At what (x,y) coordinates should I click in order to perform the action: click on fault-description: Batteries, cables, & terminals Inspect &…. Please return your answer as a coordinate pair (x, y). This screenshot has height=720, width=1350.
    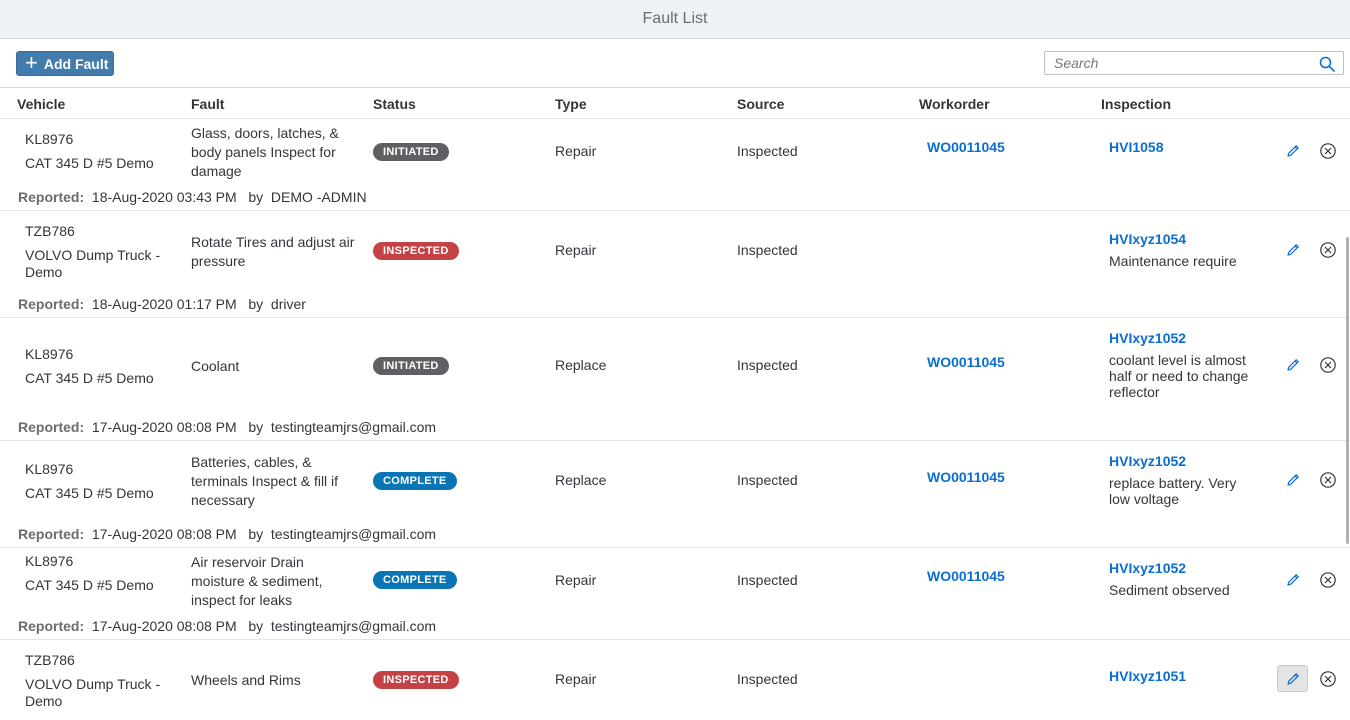
    Looking at the image, I should click on (265, 481).